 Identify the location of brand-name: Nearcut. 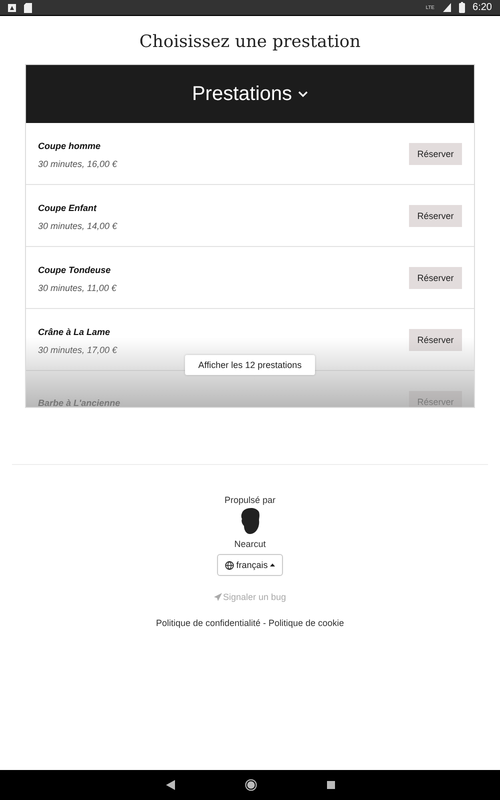
(250, 544).